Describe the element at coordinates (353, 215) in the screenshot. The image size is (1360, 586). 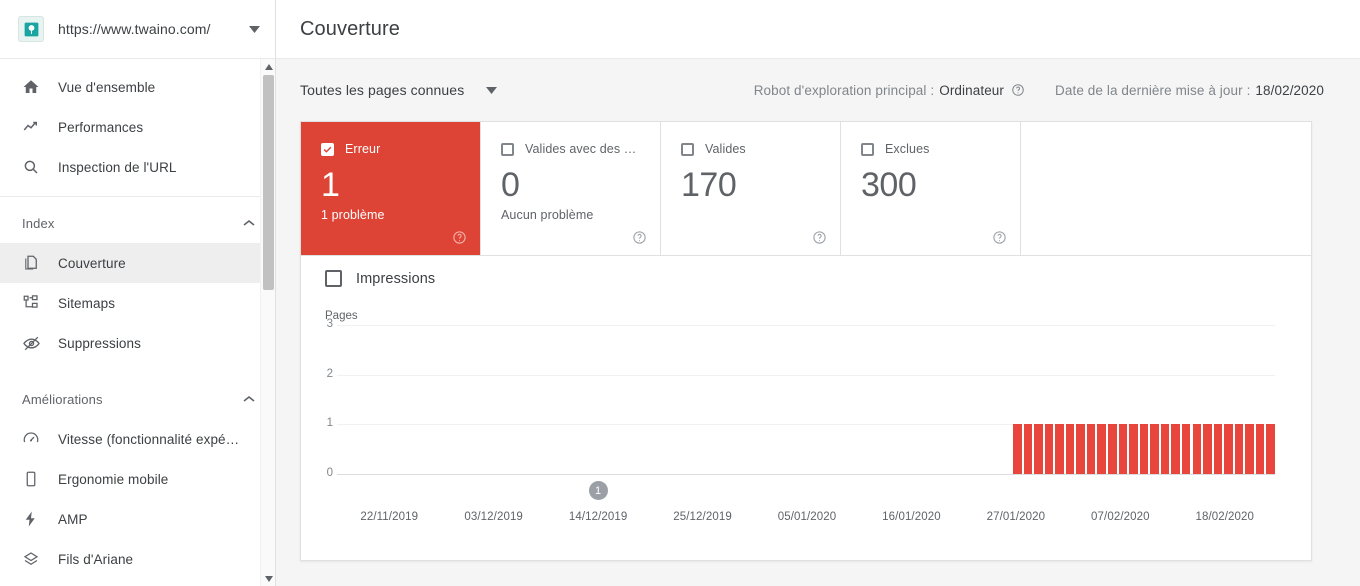
I see `card-subtext: 1 problème` at that location.